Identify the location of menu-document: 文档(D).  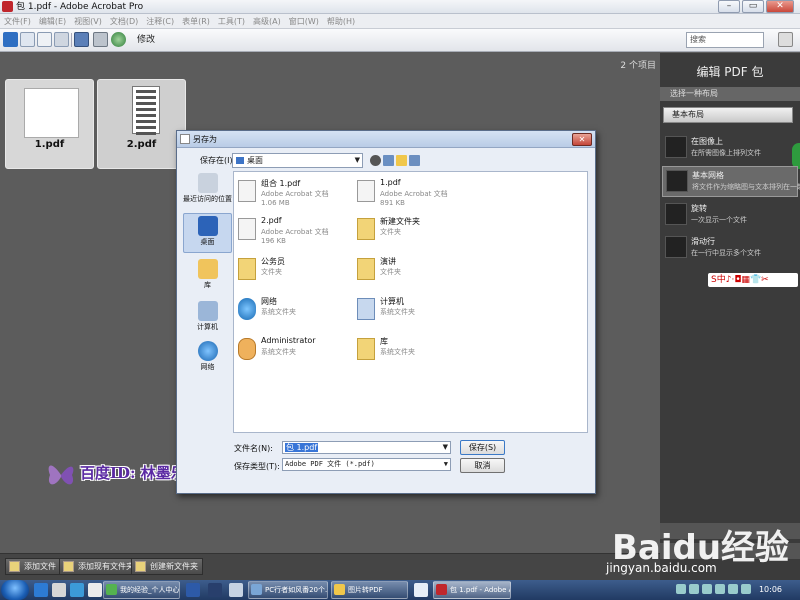
(124, 21).